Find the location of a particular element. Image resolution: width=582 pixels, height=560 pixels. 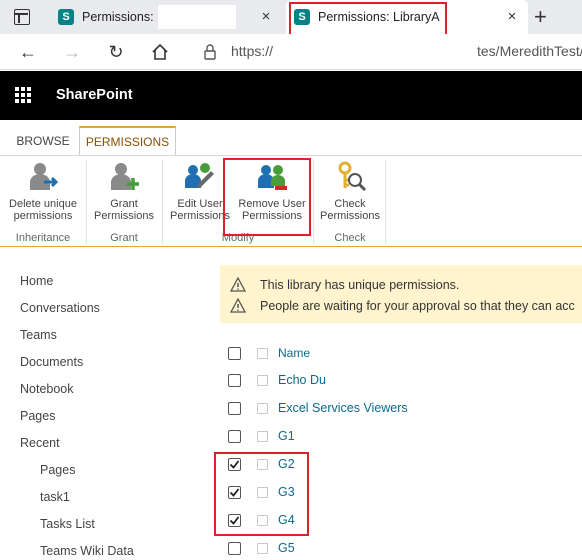

back-icon: ← is located at coordinates (28, 52).